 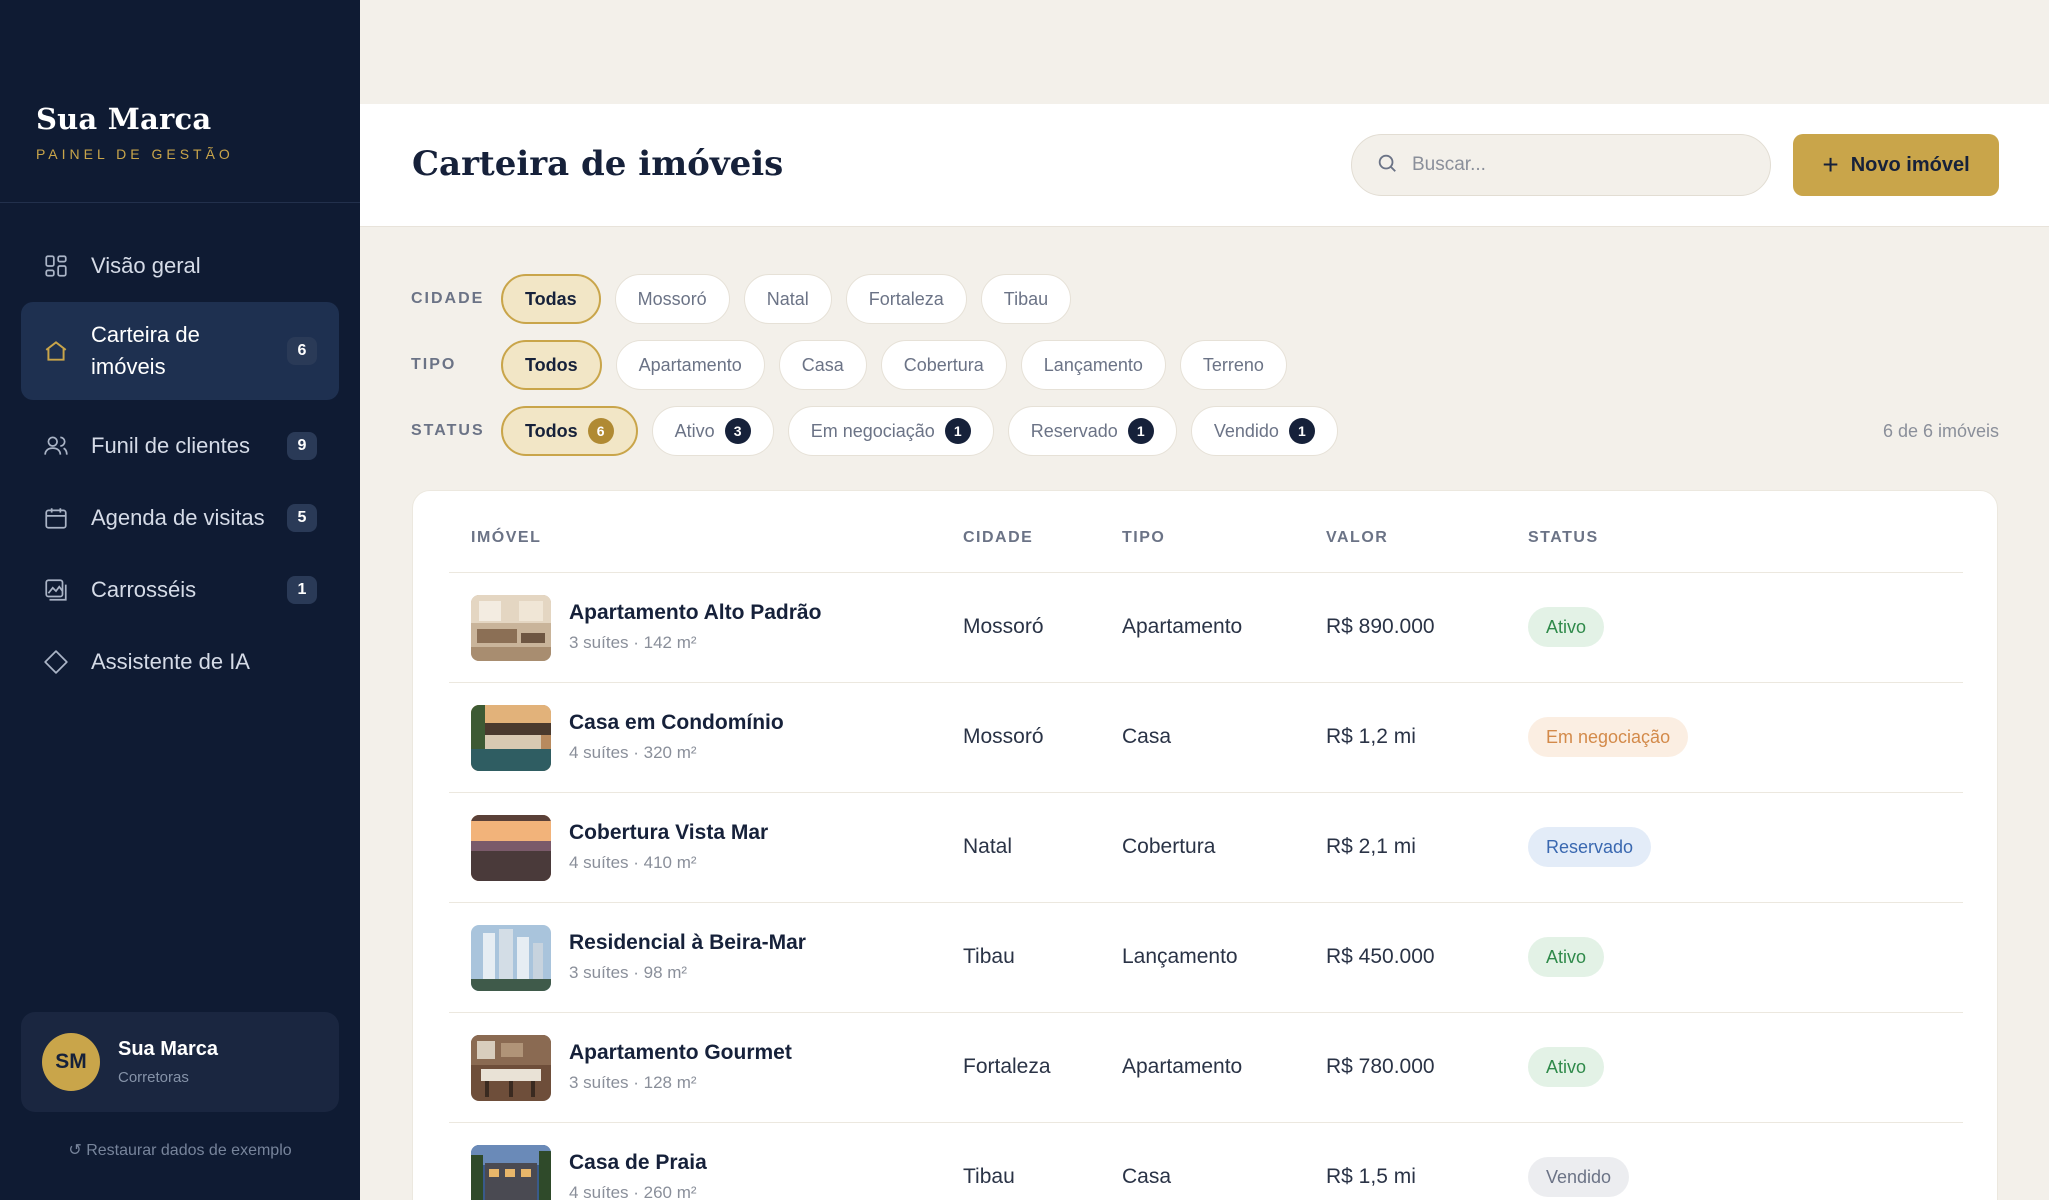 What do you see at coordinates (144, 589) in the screenshot?
I see `sidebar-item-label: Carrosséis` at bounding box center [144, 589].